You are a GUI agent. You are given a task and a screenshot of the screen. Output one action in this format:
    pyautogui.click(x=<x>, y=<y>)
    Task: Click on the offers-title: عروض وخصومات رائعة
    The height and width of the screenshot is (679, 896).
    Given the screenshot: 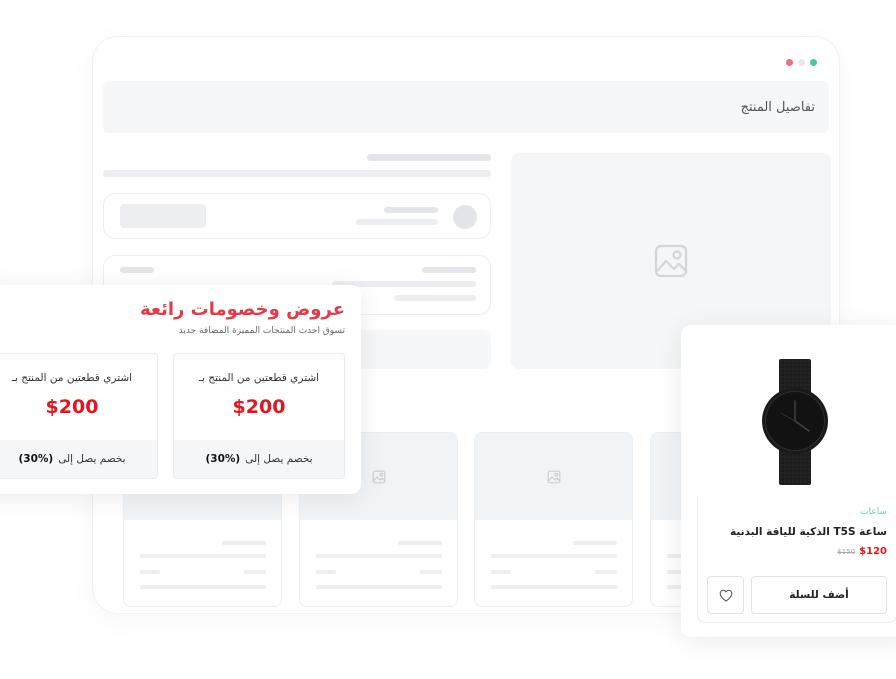 What is the action you would take?
    pyautogui.click(x=242, y=309)
    